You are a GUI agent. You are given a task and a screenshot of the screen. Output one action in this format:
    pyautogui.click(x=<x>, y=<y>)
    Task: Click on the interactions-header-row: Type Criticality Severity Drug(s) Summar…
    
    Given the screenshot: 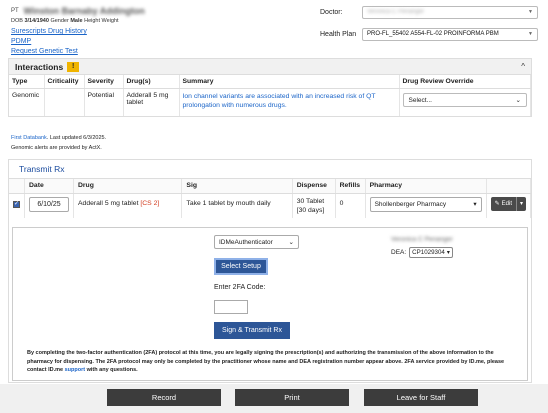 What is the action you would take?
    pyautogui.click(x=270, y=82)
    